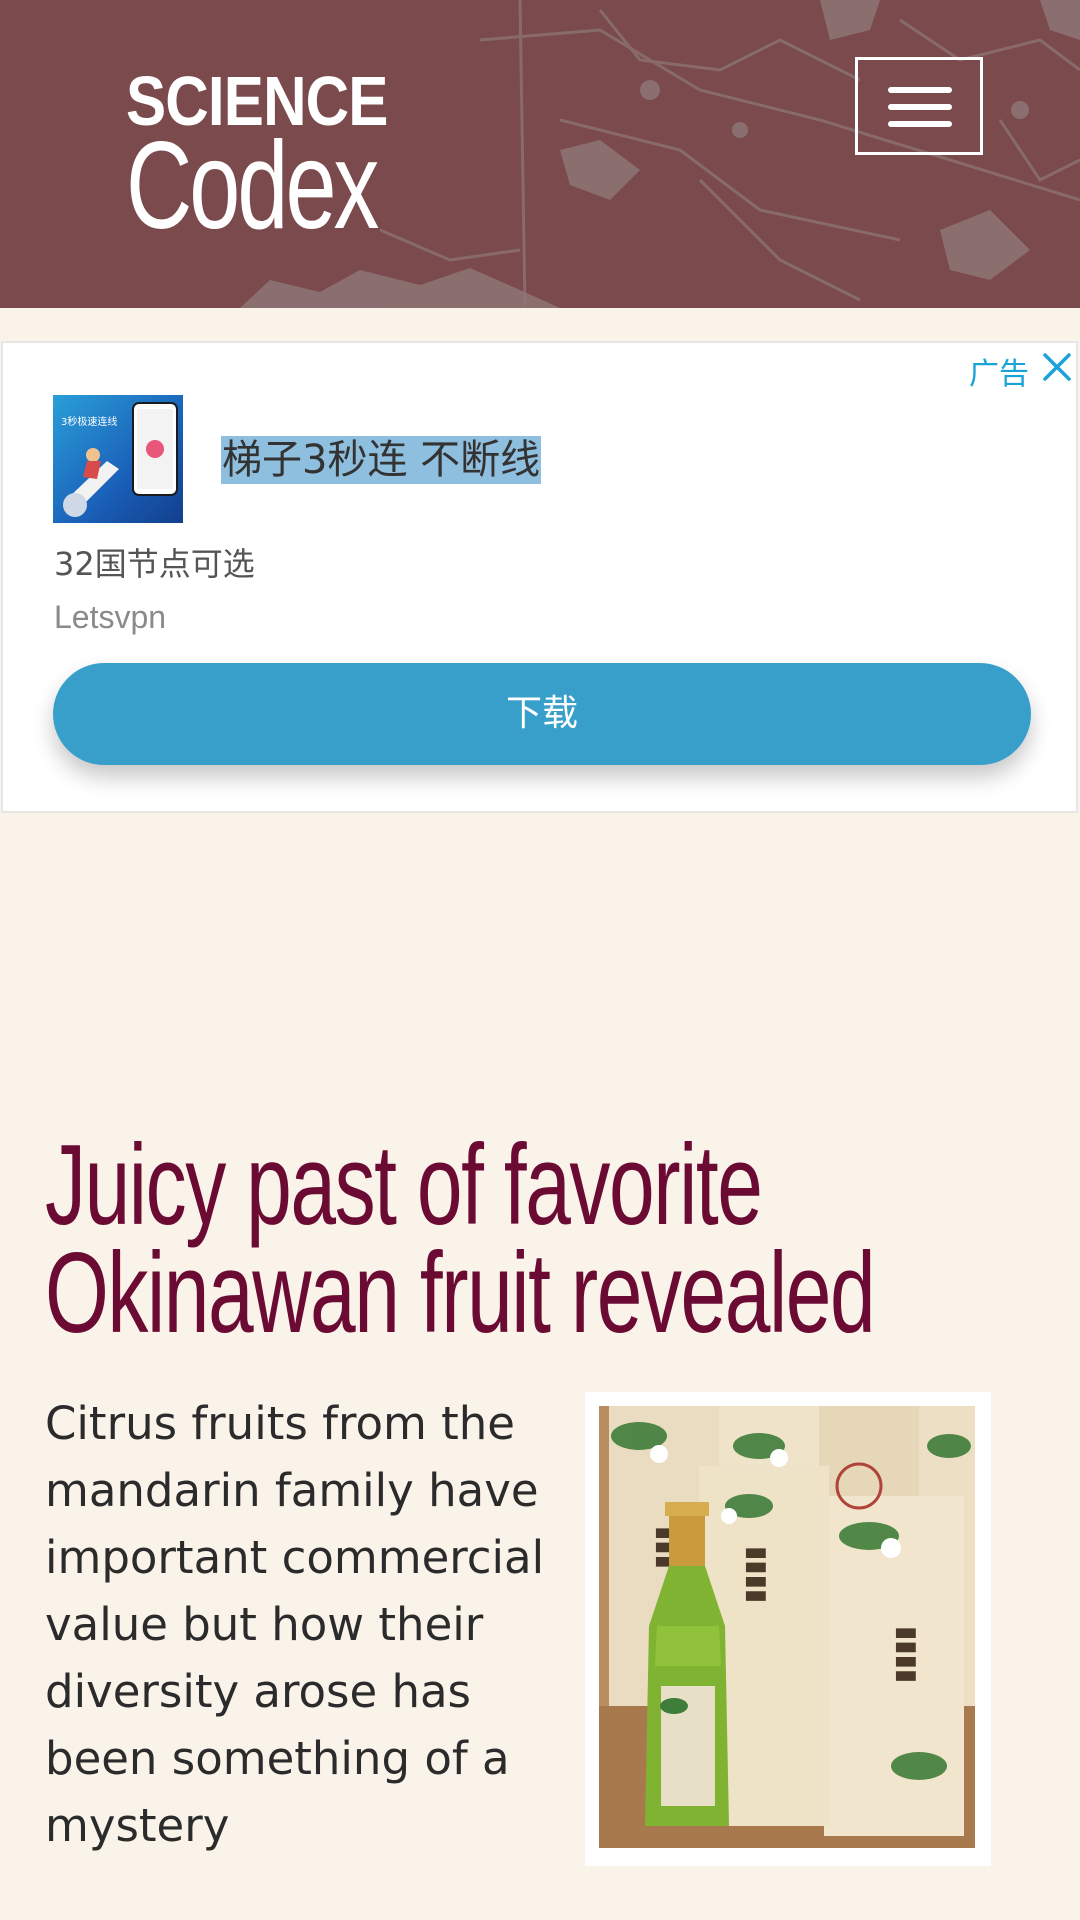 This screenshot has height=1920, width=1080. I want to click on close-icon, so click(1057, 367).